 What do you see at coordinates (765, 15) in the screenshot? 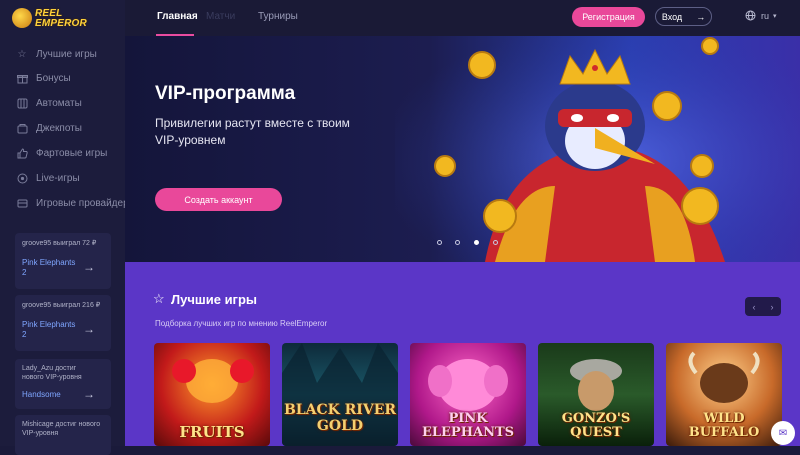
I see `language-label: ru` at bounding box center [765, 15].